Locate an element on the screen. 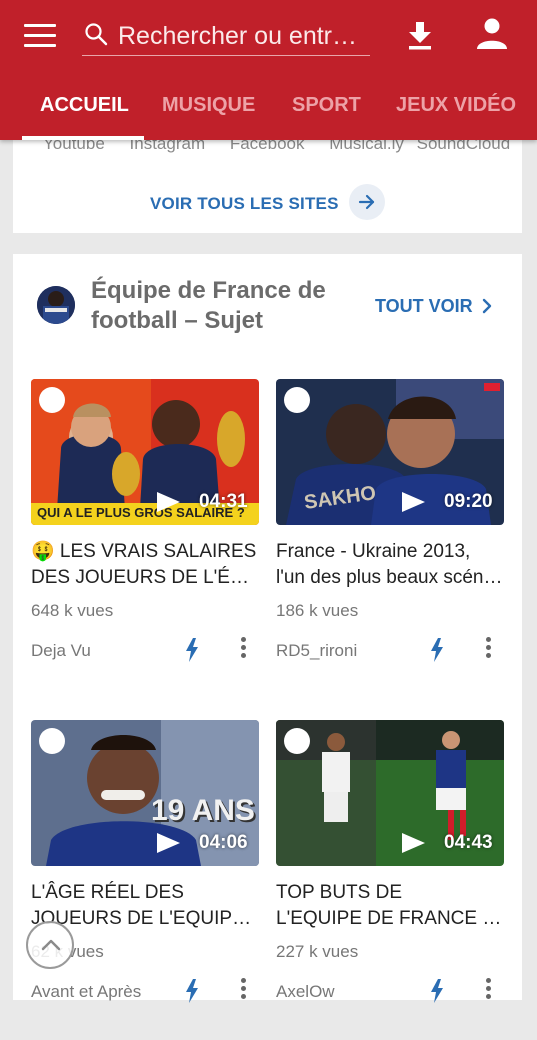 The width and height of the screenshot is (537, 1040). tab-accueil: ACCUEIL is located at coordinates (84, 105).